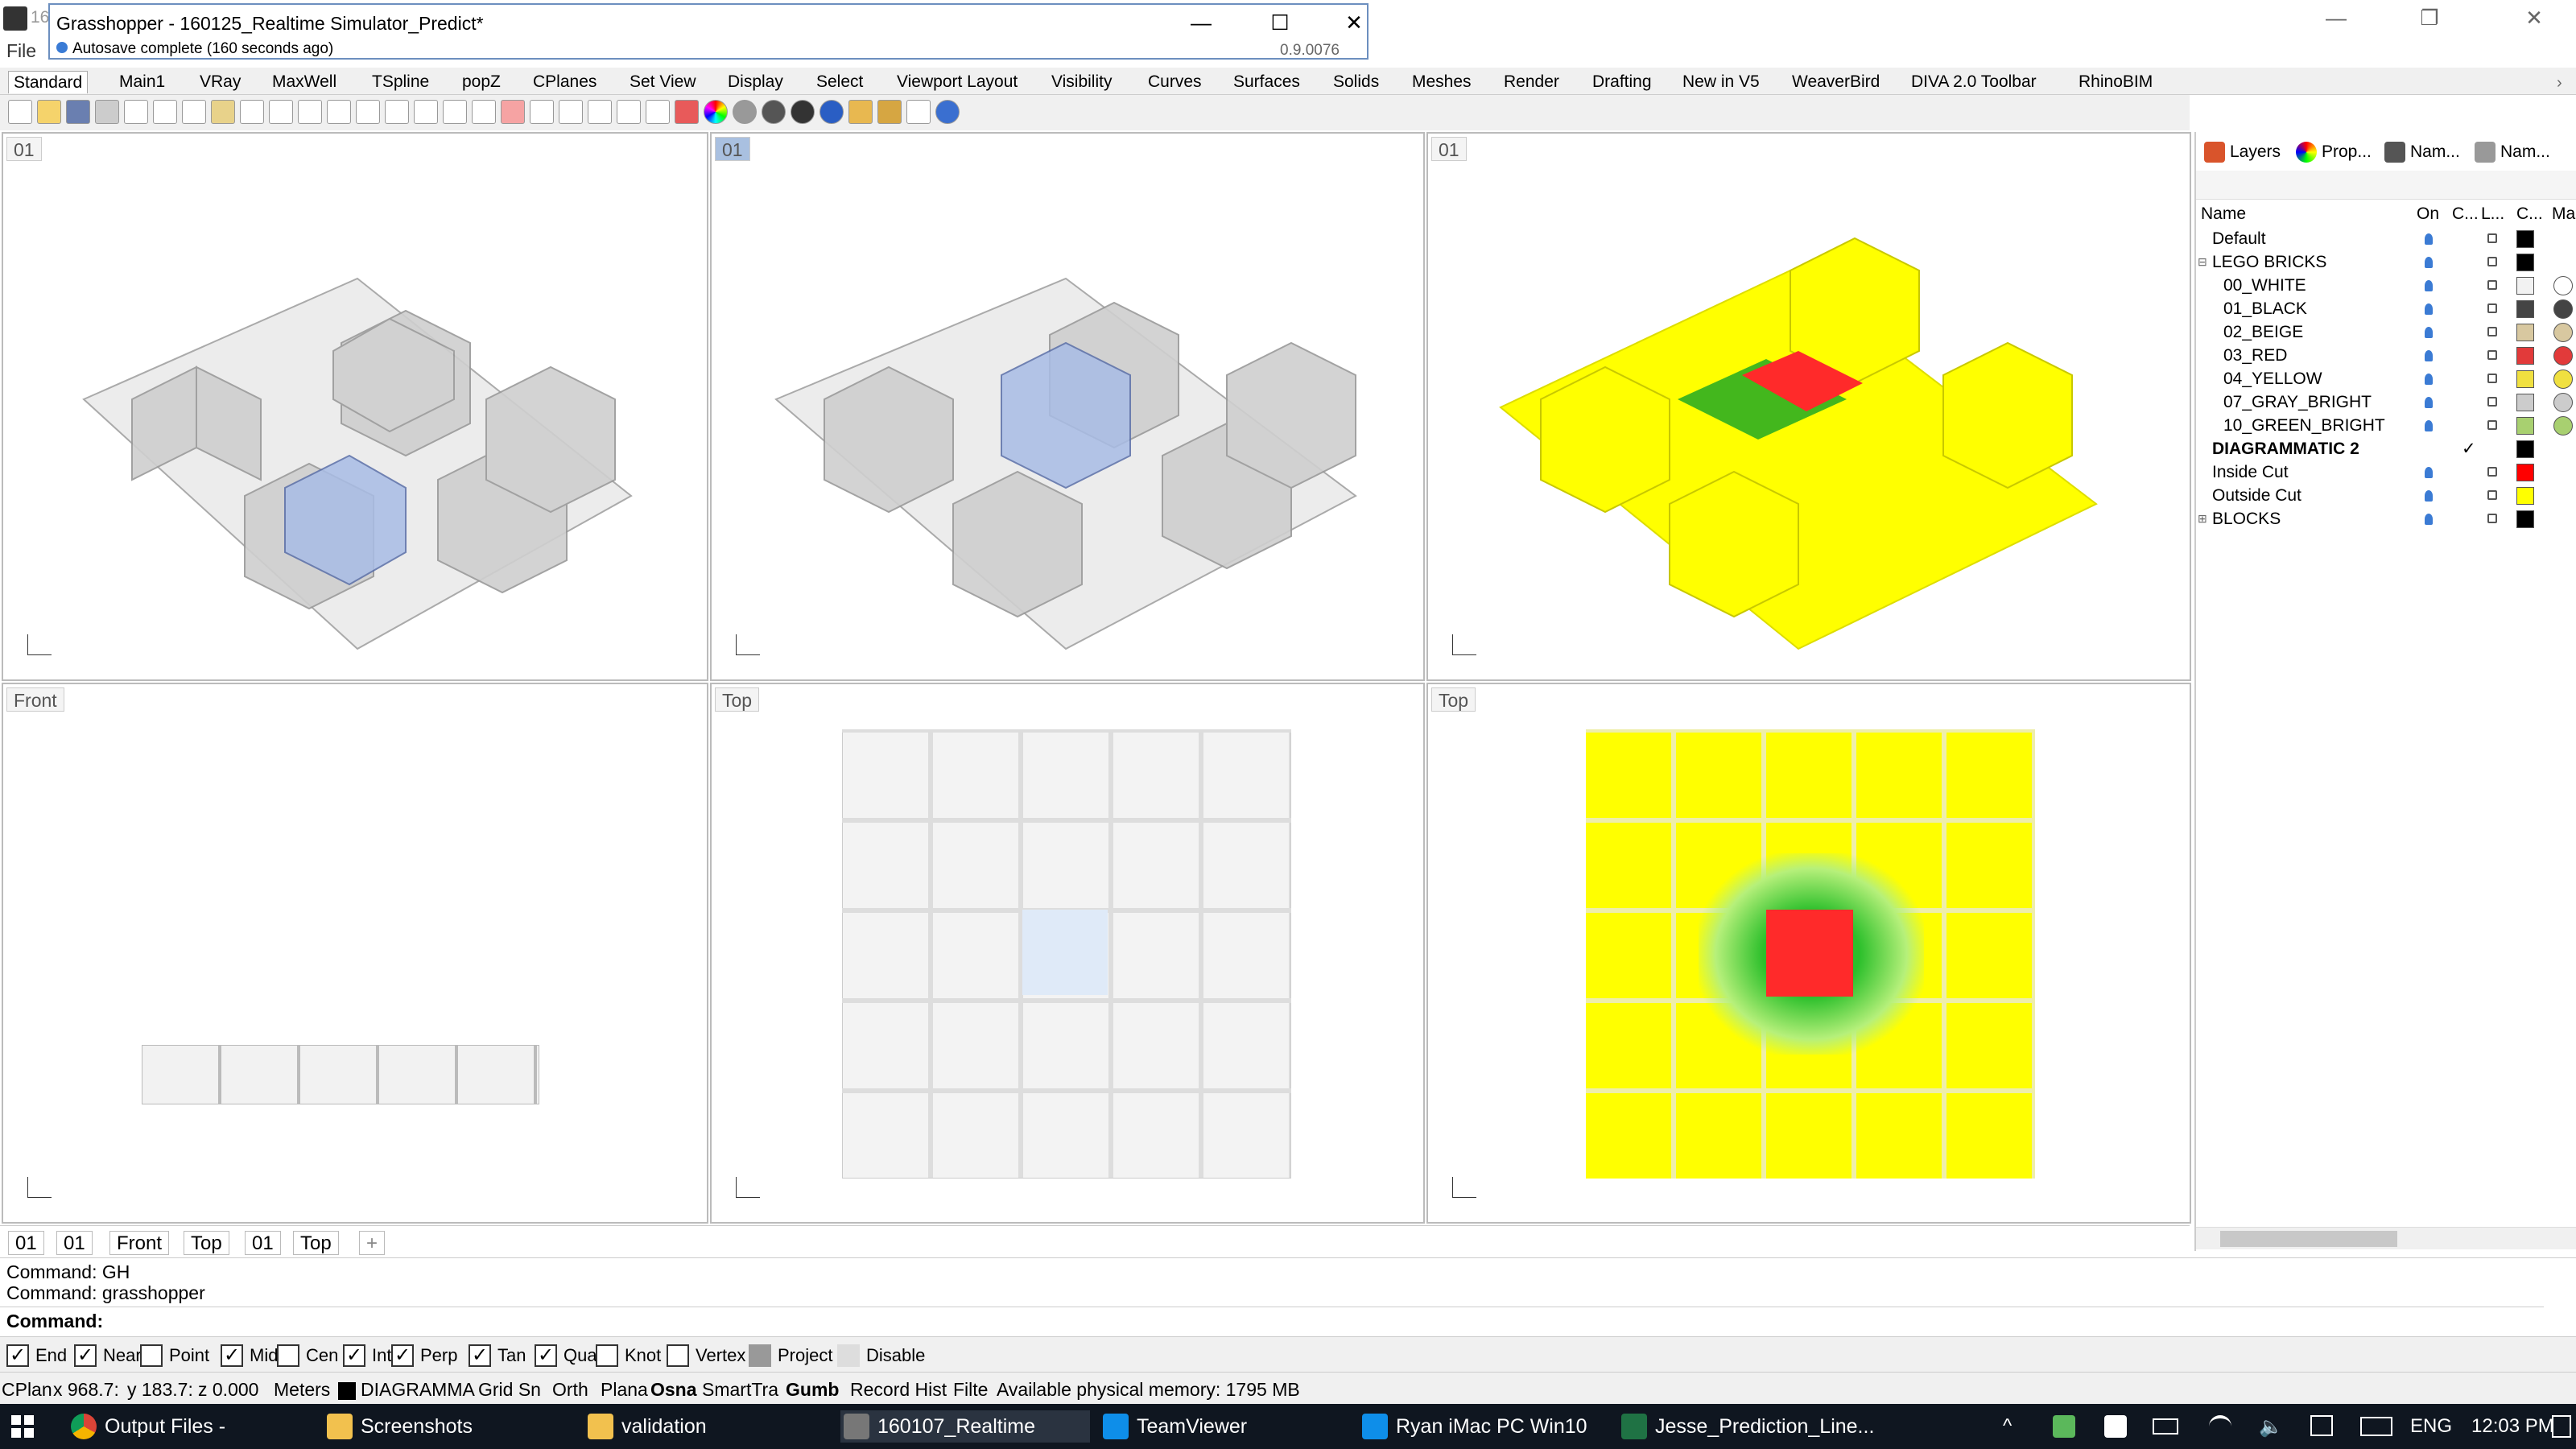 This screenshot has height=1449, width=2576. Describe the element at coordinates (48, 82) in the screenshot. I see `tab-standard: Standard` at that location.